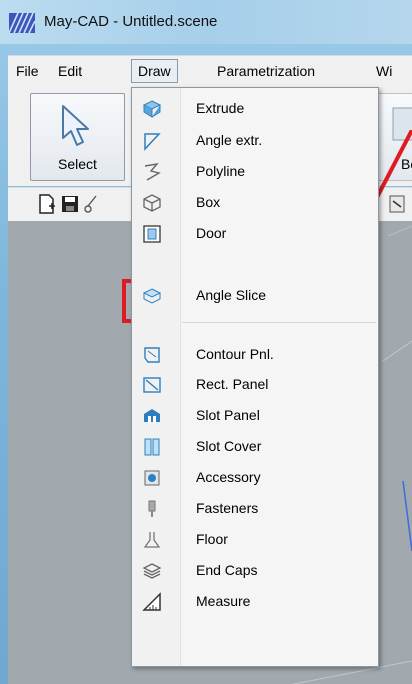  I want to click on door-icon, so click(152, 234).